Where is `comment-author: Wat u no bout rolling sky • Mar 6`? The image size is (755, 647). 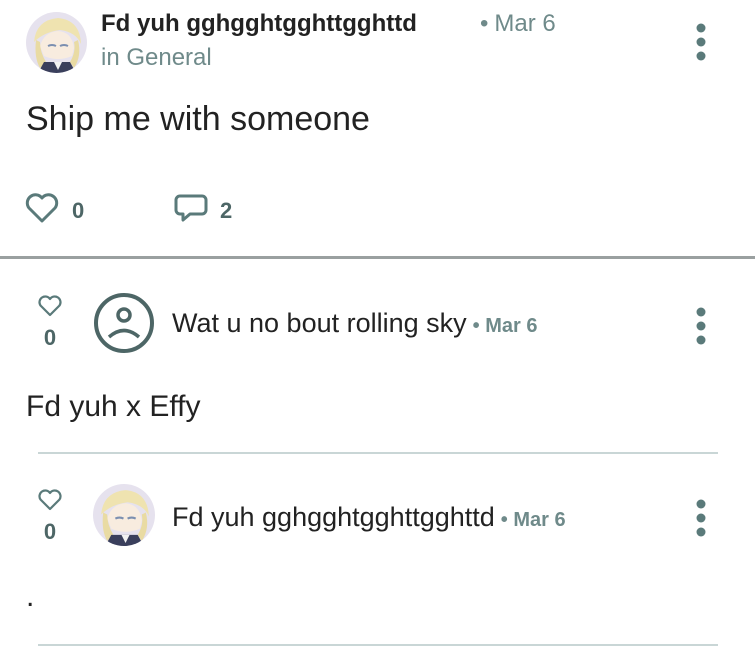 comment-author: Wat u no bout rolling sky • Mar 6 is located at coordinates (354, 323).